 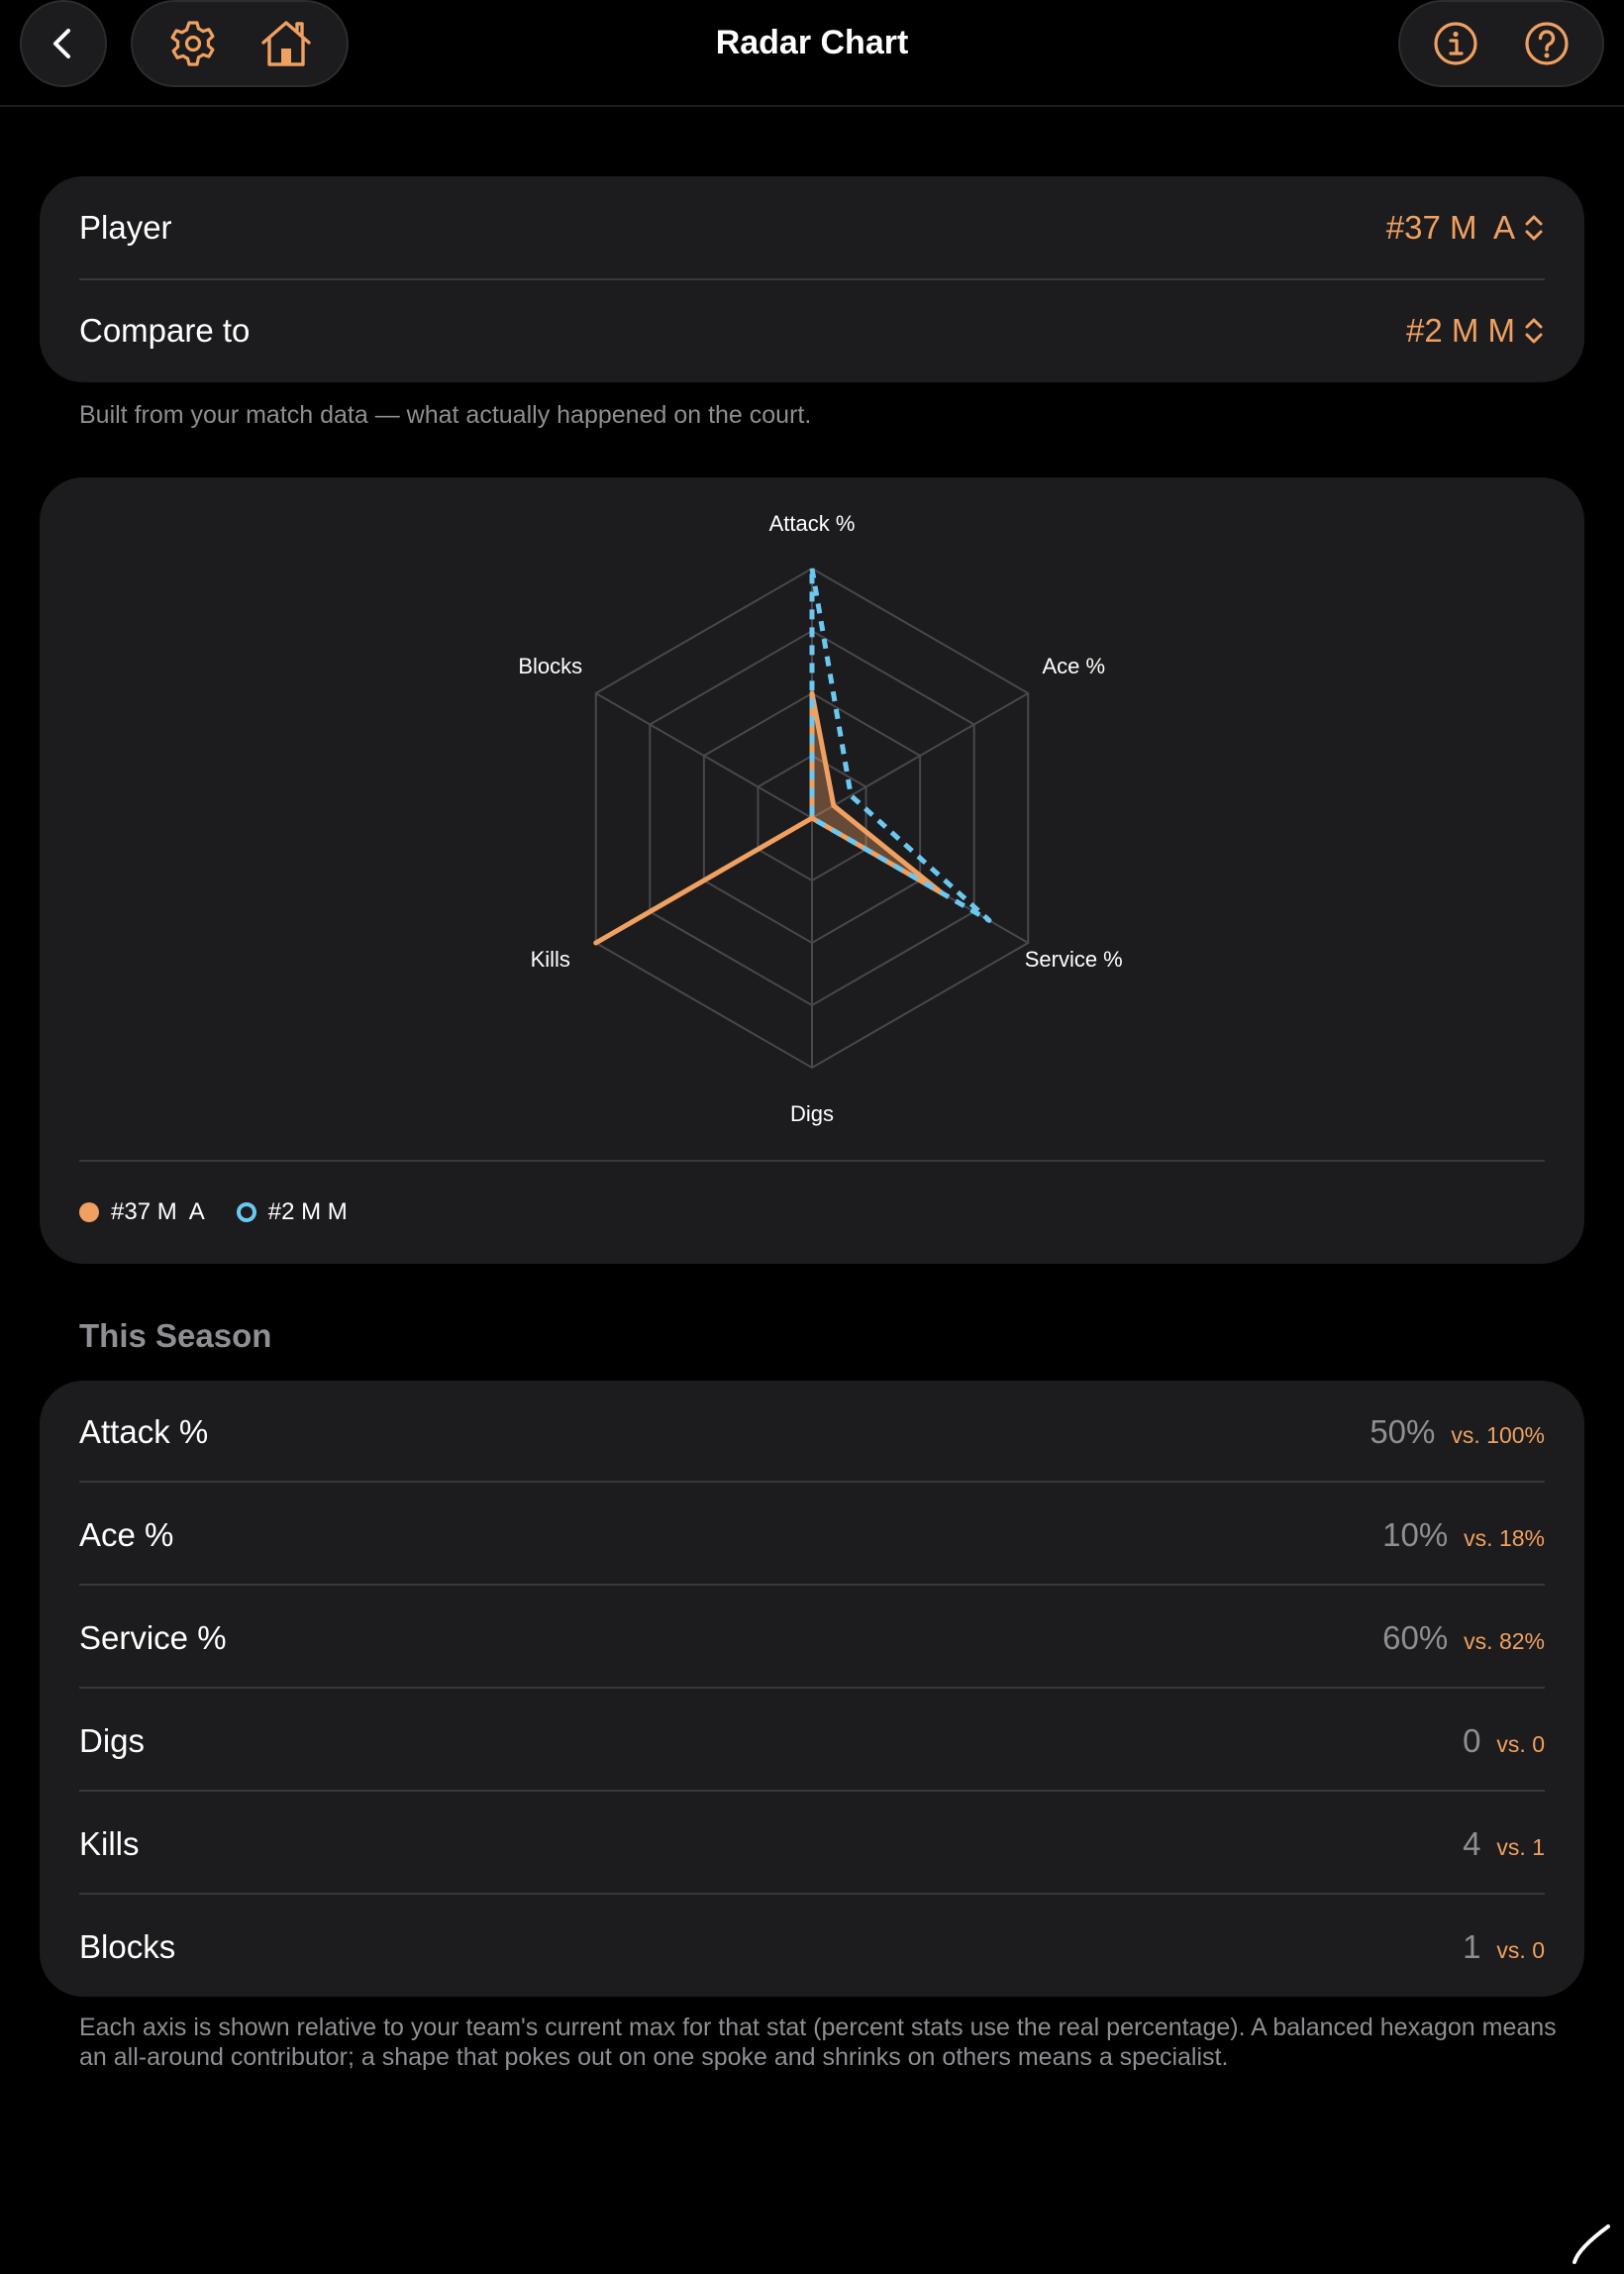 What do you see at coordinates (812, 42) in the screenshot?
I see `page-title: Radar Chart` at bounding box center [812, 42].